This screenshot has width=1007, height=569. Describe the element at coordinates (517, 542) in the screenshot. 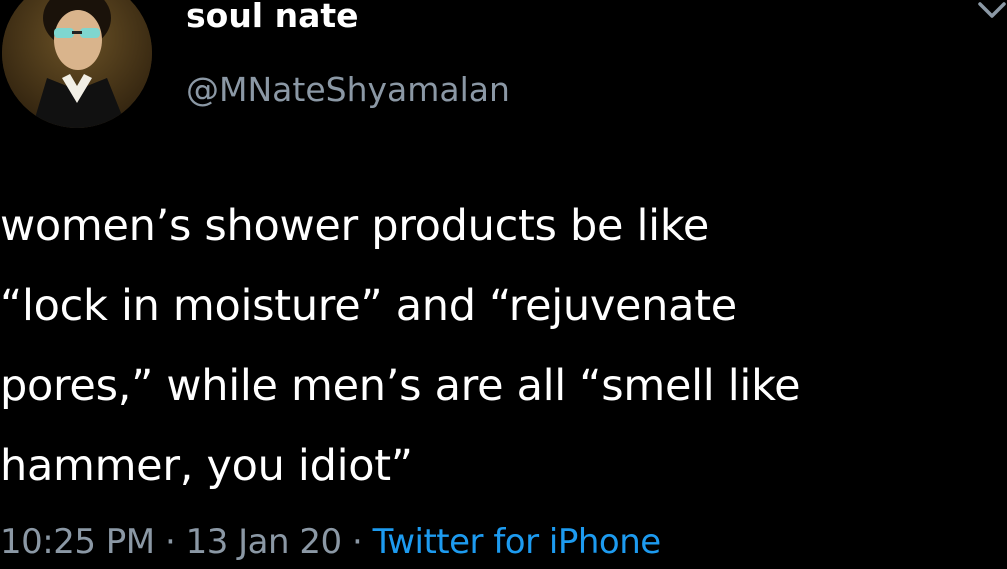

I see `tweet-source-link: Twitter for iPhone` at that location.